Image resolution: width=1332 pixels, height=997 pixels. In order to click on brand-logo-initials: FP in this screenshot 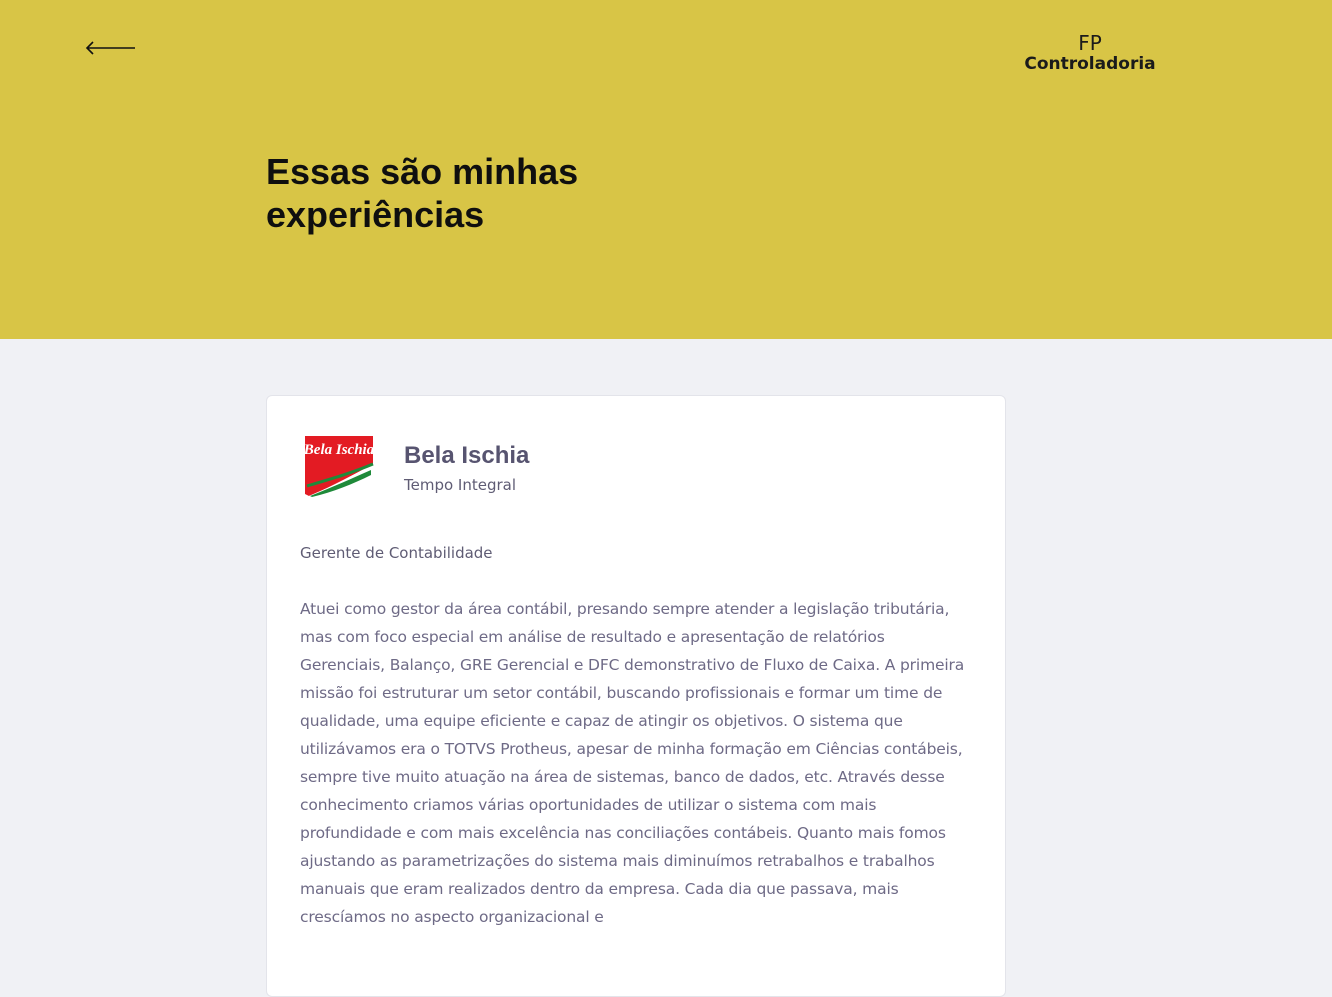, I will do `click(1090, 43)`.